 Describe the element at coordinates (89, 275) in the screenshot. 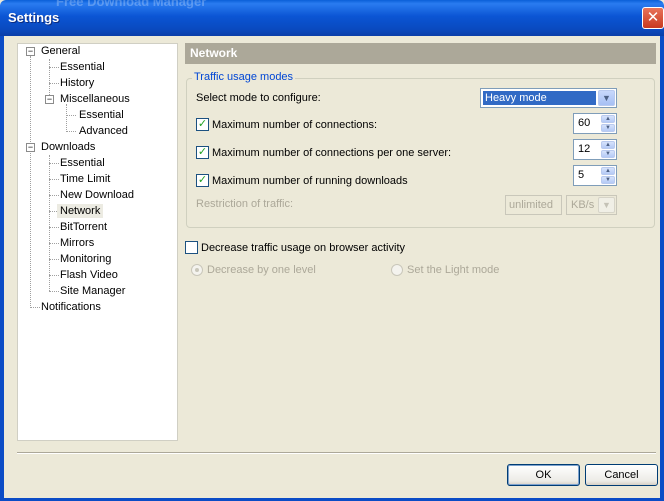

I see `tree-item-flash-video: Flash Video` at that location.